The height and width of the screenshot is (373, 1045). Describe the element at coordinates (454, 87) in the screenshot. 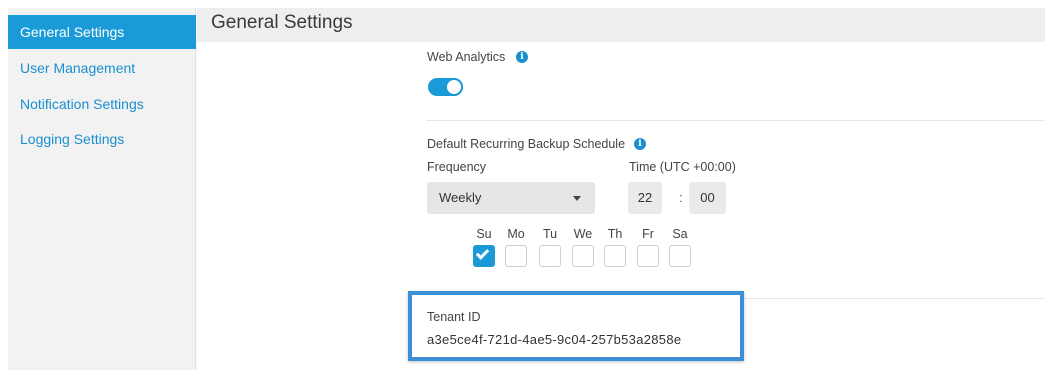

I see `toggle-knob` at that location.